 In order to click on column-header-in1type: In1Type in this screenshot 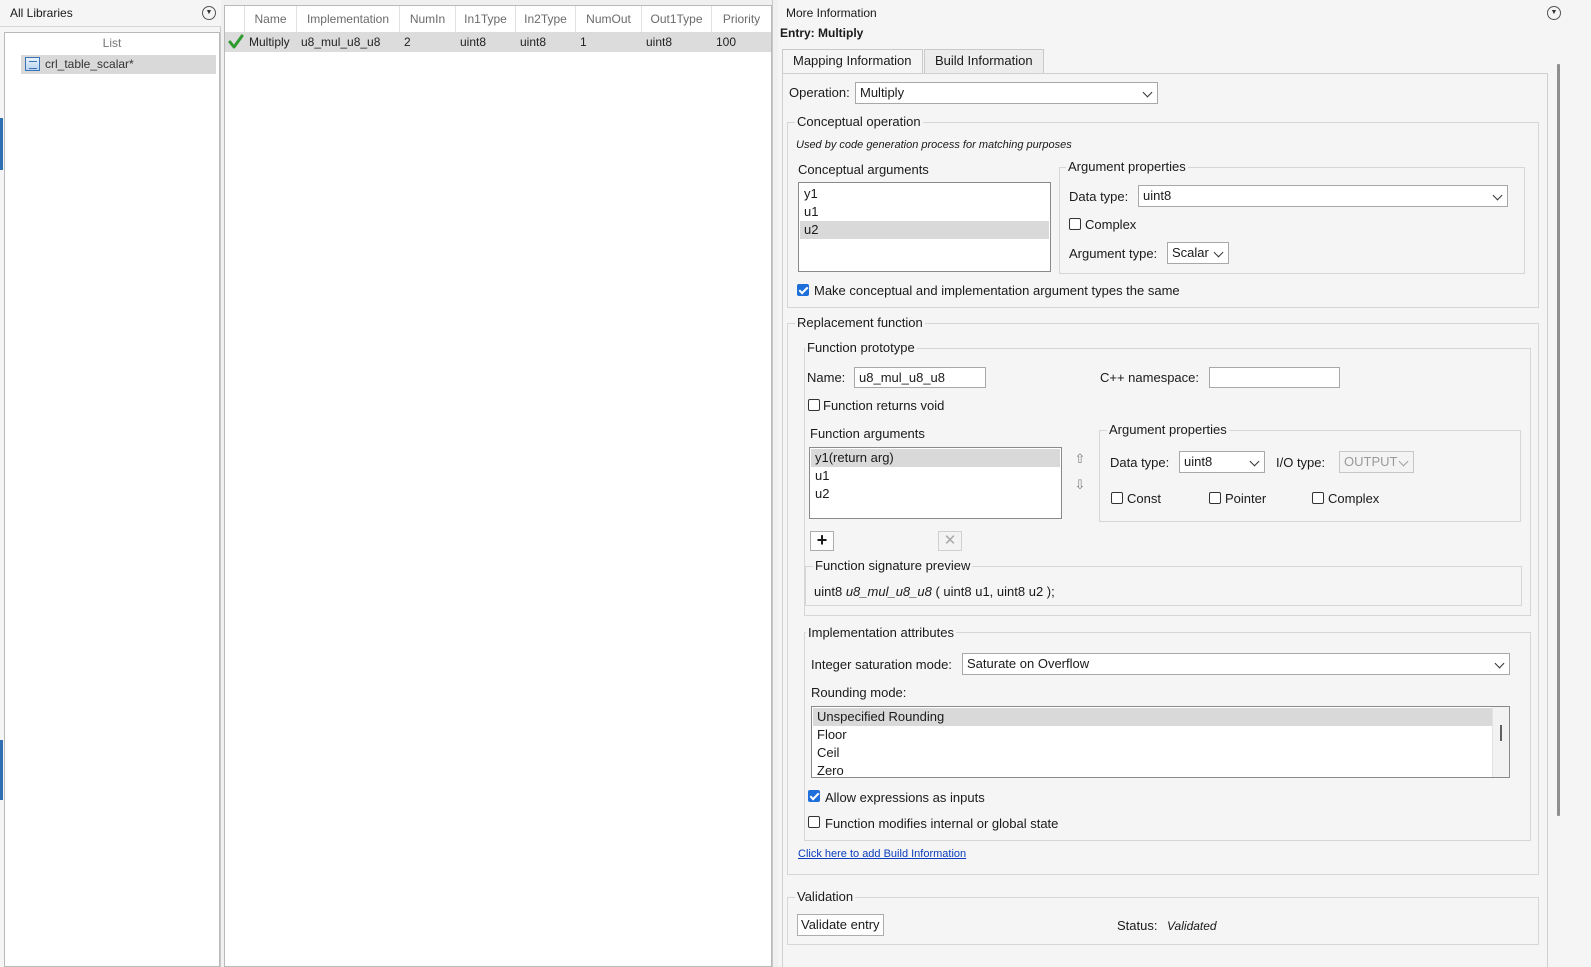, I will do `click(486, 19)`.